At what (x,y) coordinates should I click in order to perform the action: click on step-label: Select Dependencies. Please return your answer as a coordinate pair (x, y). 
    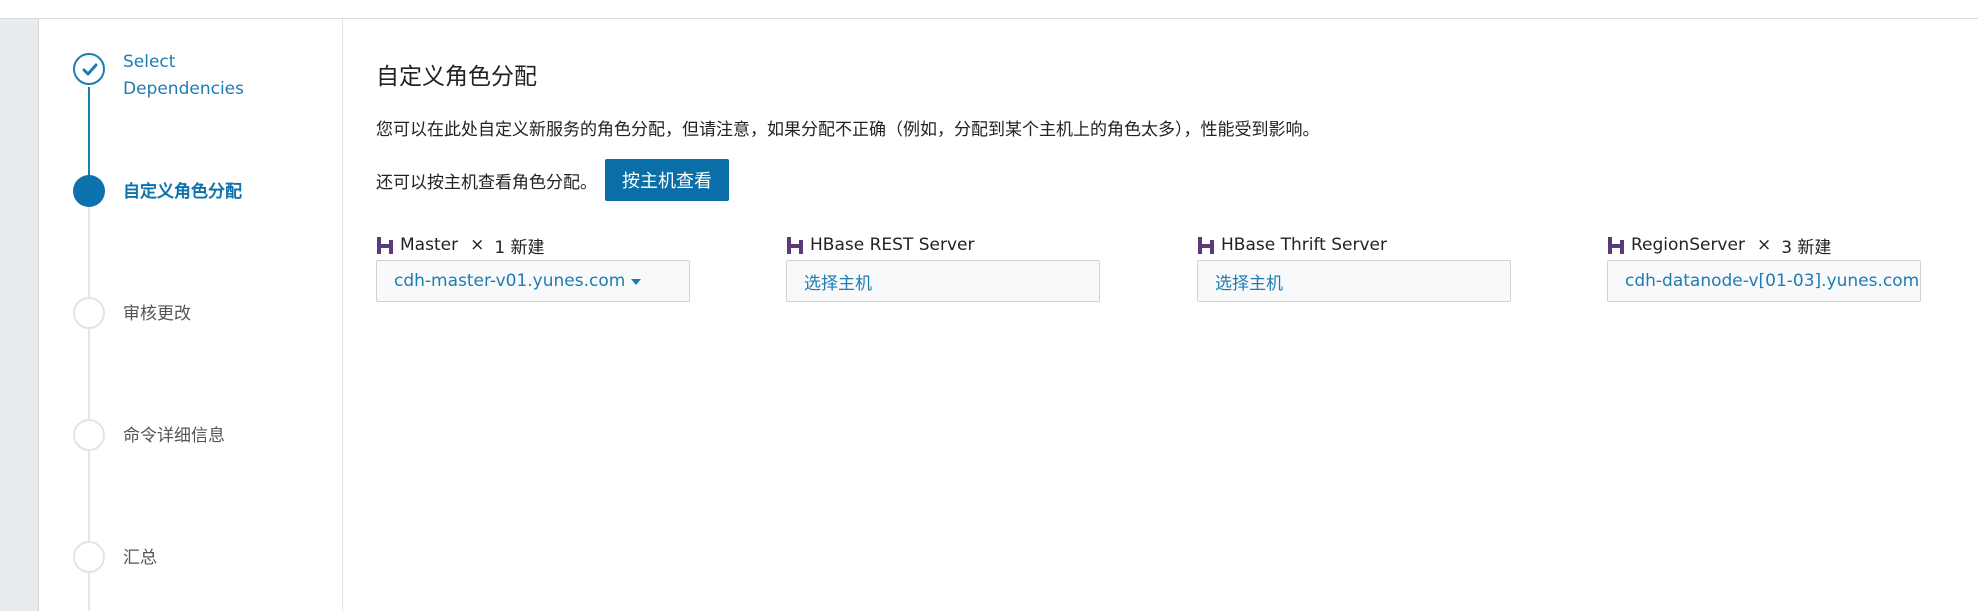
    Looking at the image, I should click on (183, 76).